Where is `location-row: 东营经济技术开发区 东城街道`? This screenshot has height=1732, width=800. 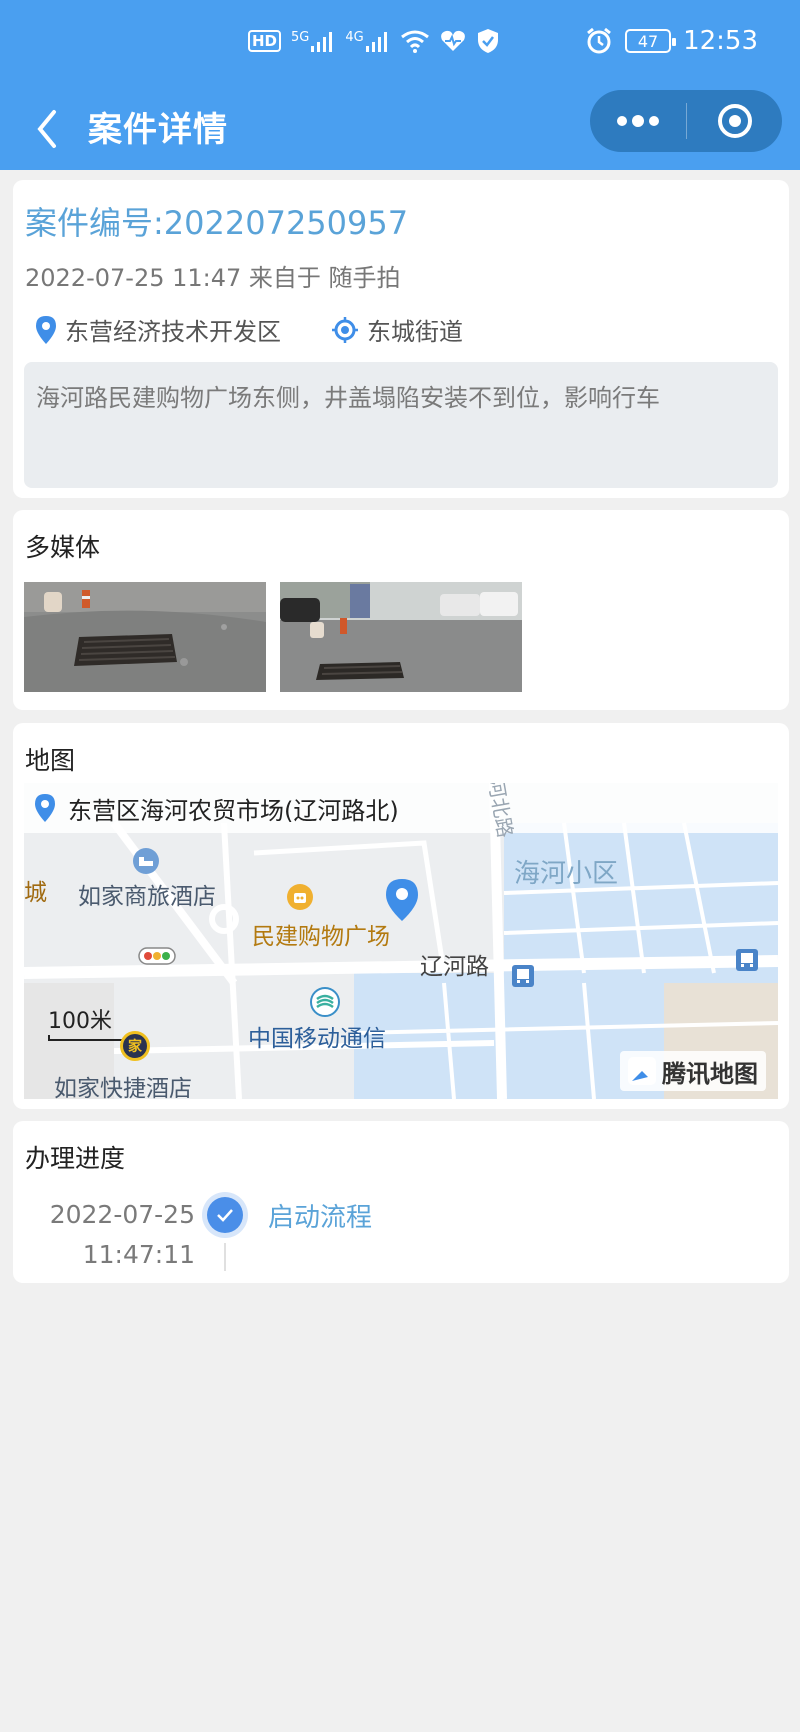 location-row: 东营经济技术开发区 东城街道 is located at coordinates (274, 329).